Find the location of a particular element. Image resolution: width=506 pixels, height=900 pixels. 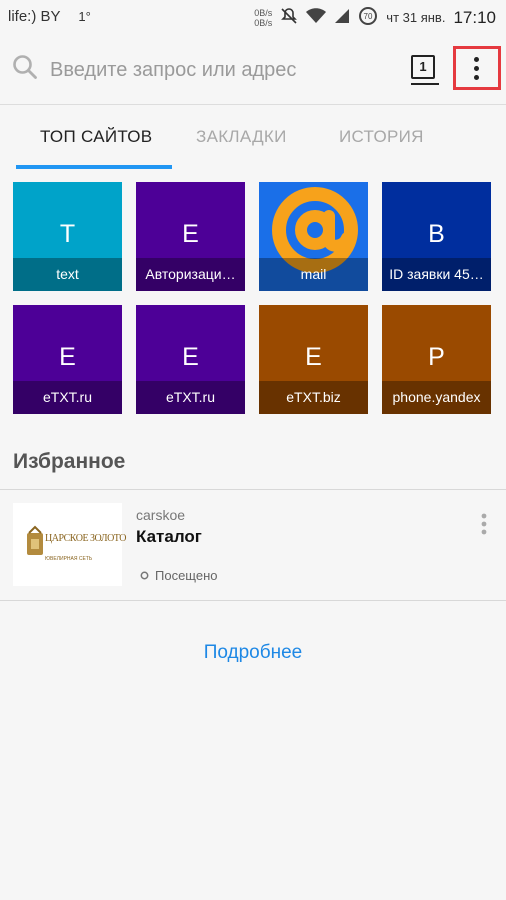

top-site-tile: mail is located at coordinates (313, 236).